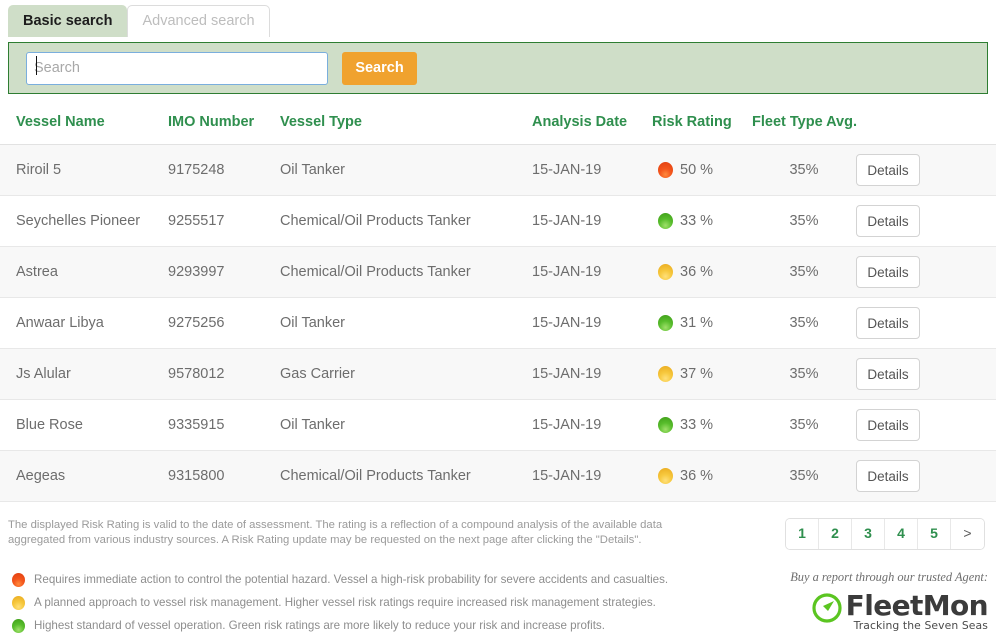  Describe the element at coordinates (697, 170) in the screenshot. I see `risk-value: 50 %` at that location.